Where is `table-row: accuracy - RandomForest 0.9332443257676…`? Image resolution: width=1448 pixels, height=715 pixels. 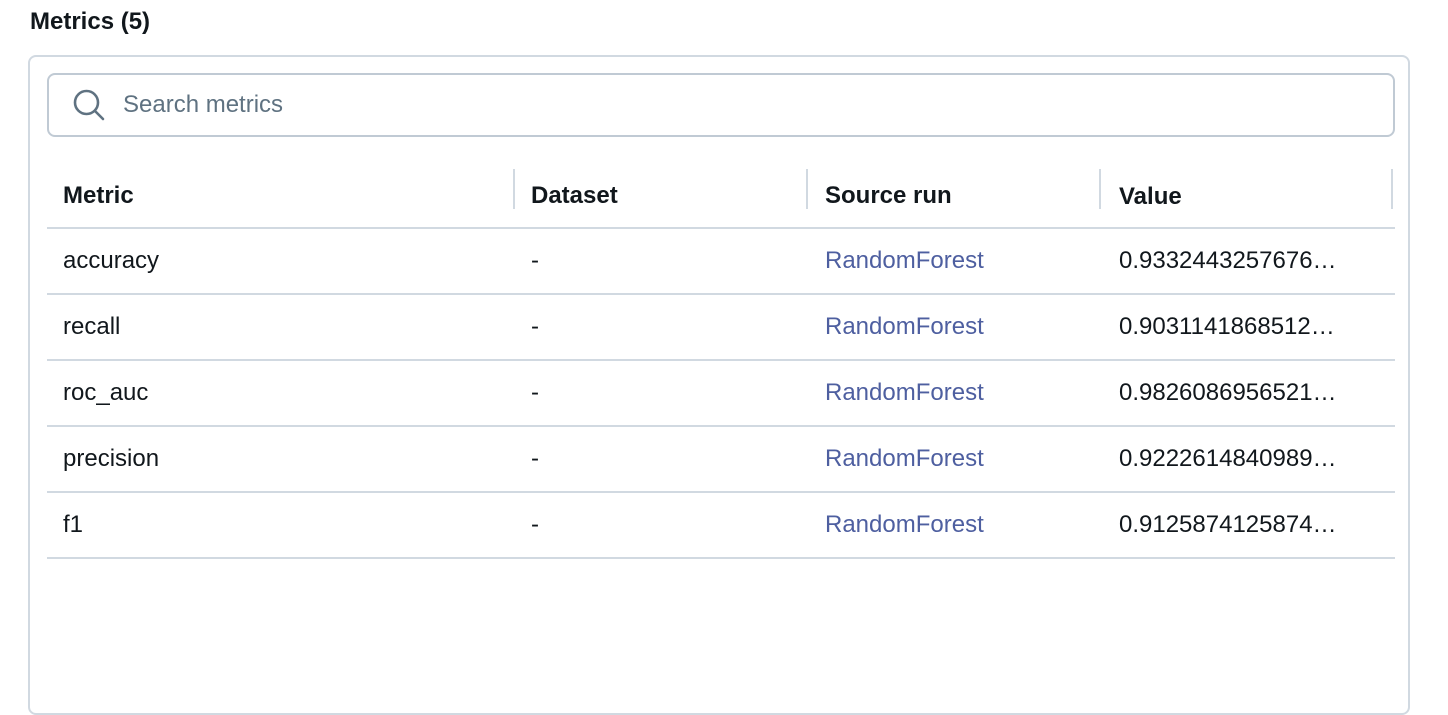
table-row: accuracy - RandomForest 0.9332443257676… is located at coordinates (721, 262).